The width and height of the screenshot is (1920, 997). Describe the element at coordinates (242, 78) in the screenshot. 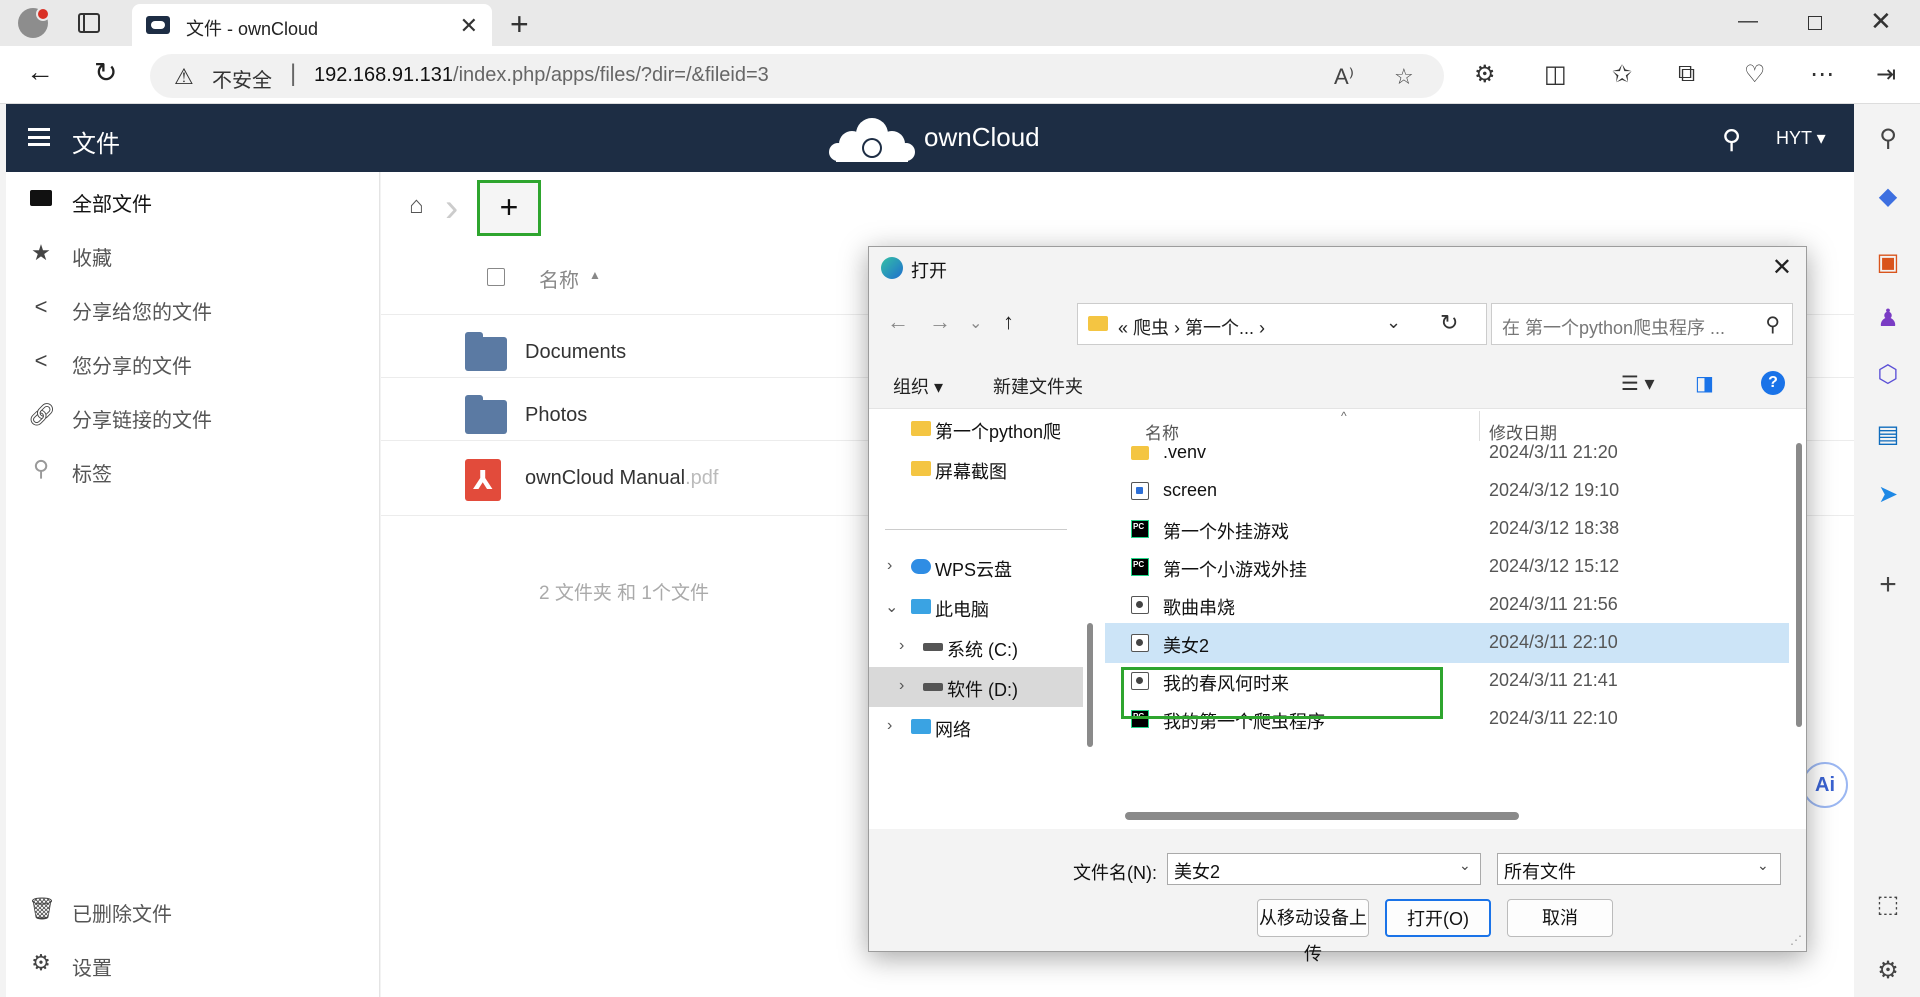

I see `insecure-label: 不安全` at that location.